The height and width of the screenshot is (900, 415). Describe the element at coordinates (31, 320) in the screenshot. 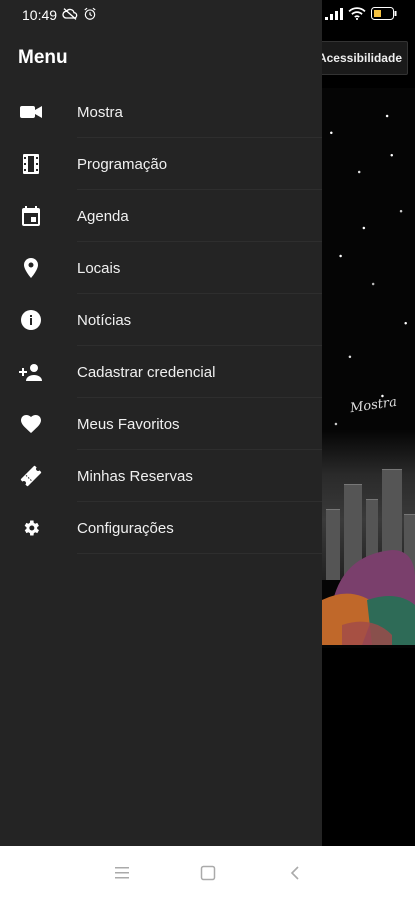

I see `info-icon` at that location.